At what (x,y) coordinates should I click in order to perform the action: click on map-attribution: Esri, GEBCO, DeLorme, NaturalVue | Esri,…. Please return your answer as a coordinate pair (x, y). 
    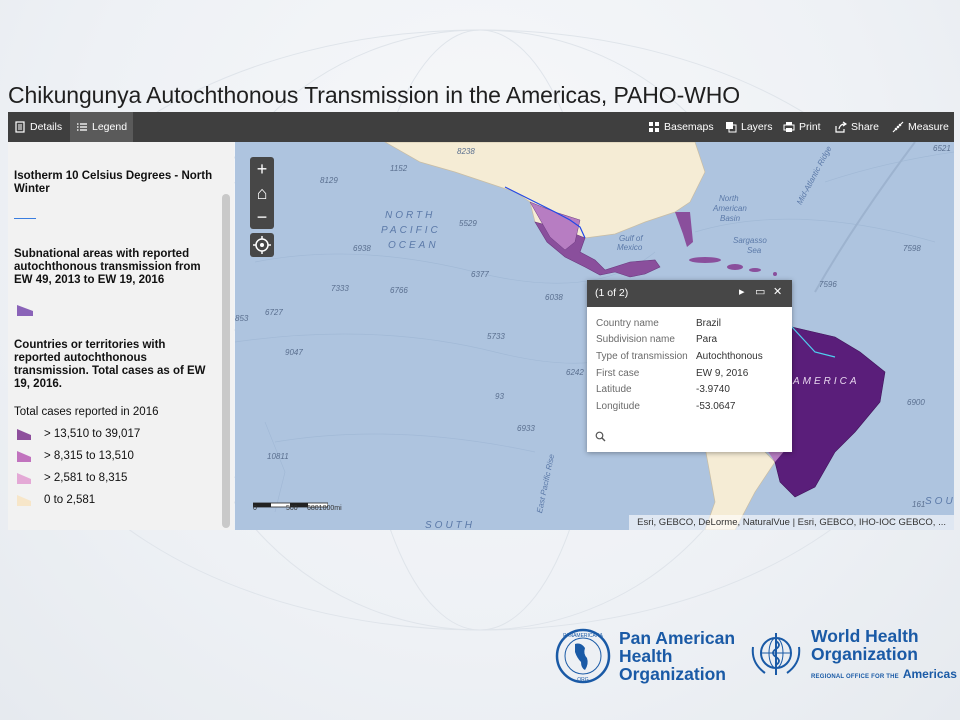
    Looking at the image, I should click on (791, 522).